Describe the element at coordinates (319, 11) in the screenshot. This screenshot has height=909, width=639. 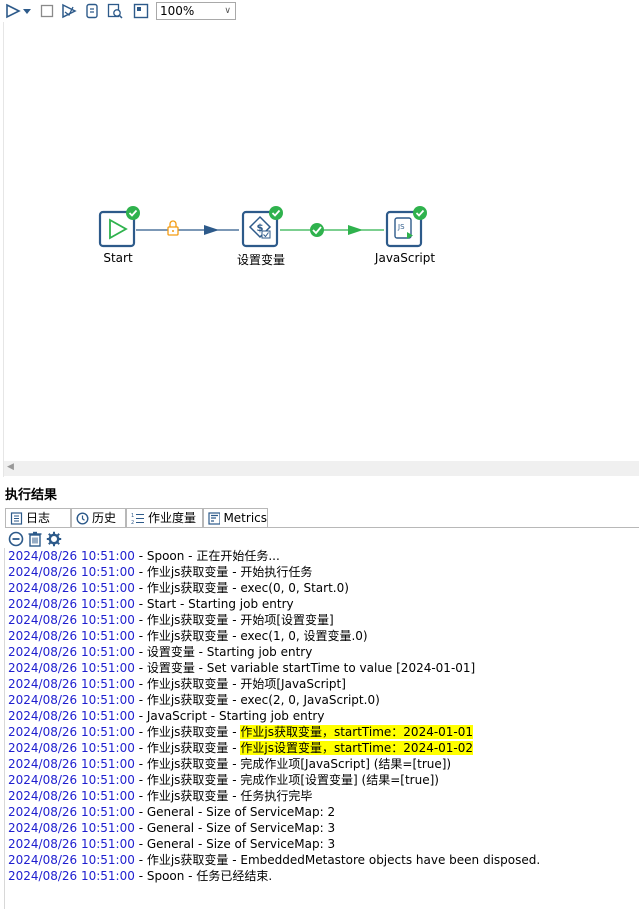
I see `toolbar: 100% ∨` at that location.